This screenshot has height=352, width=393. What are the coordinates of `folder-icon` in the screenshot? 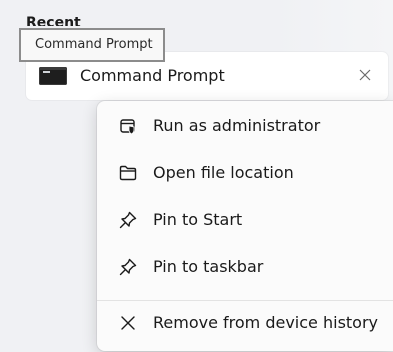 It's located at (128, 173).